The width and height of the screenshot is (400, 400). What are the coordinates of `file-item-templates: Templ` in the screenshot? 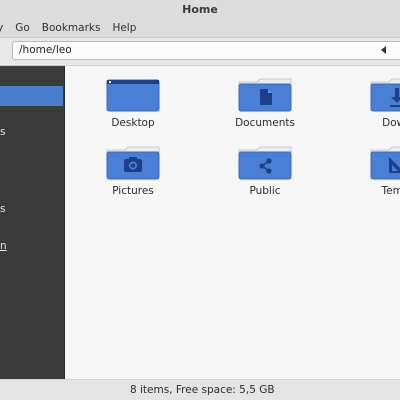 It's located at (373, 171).